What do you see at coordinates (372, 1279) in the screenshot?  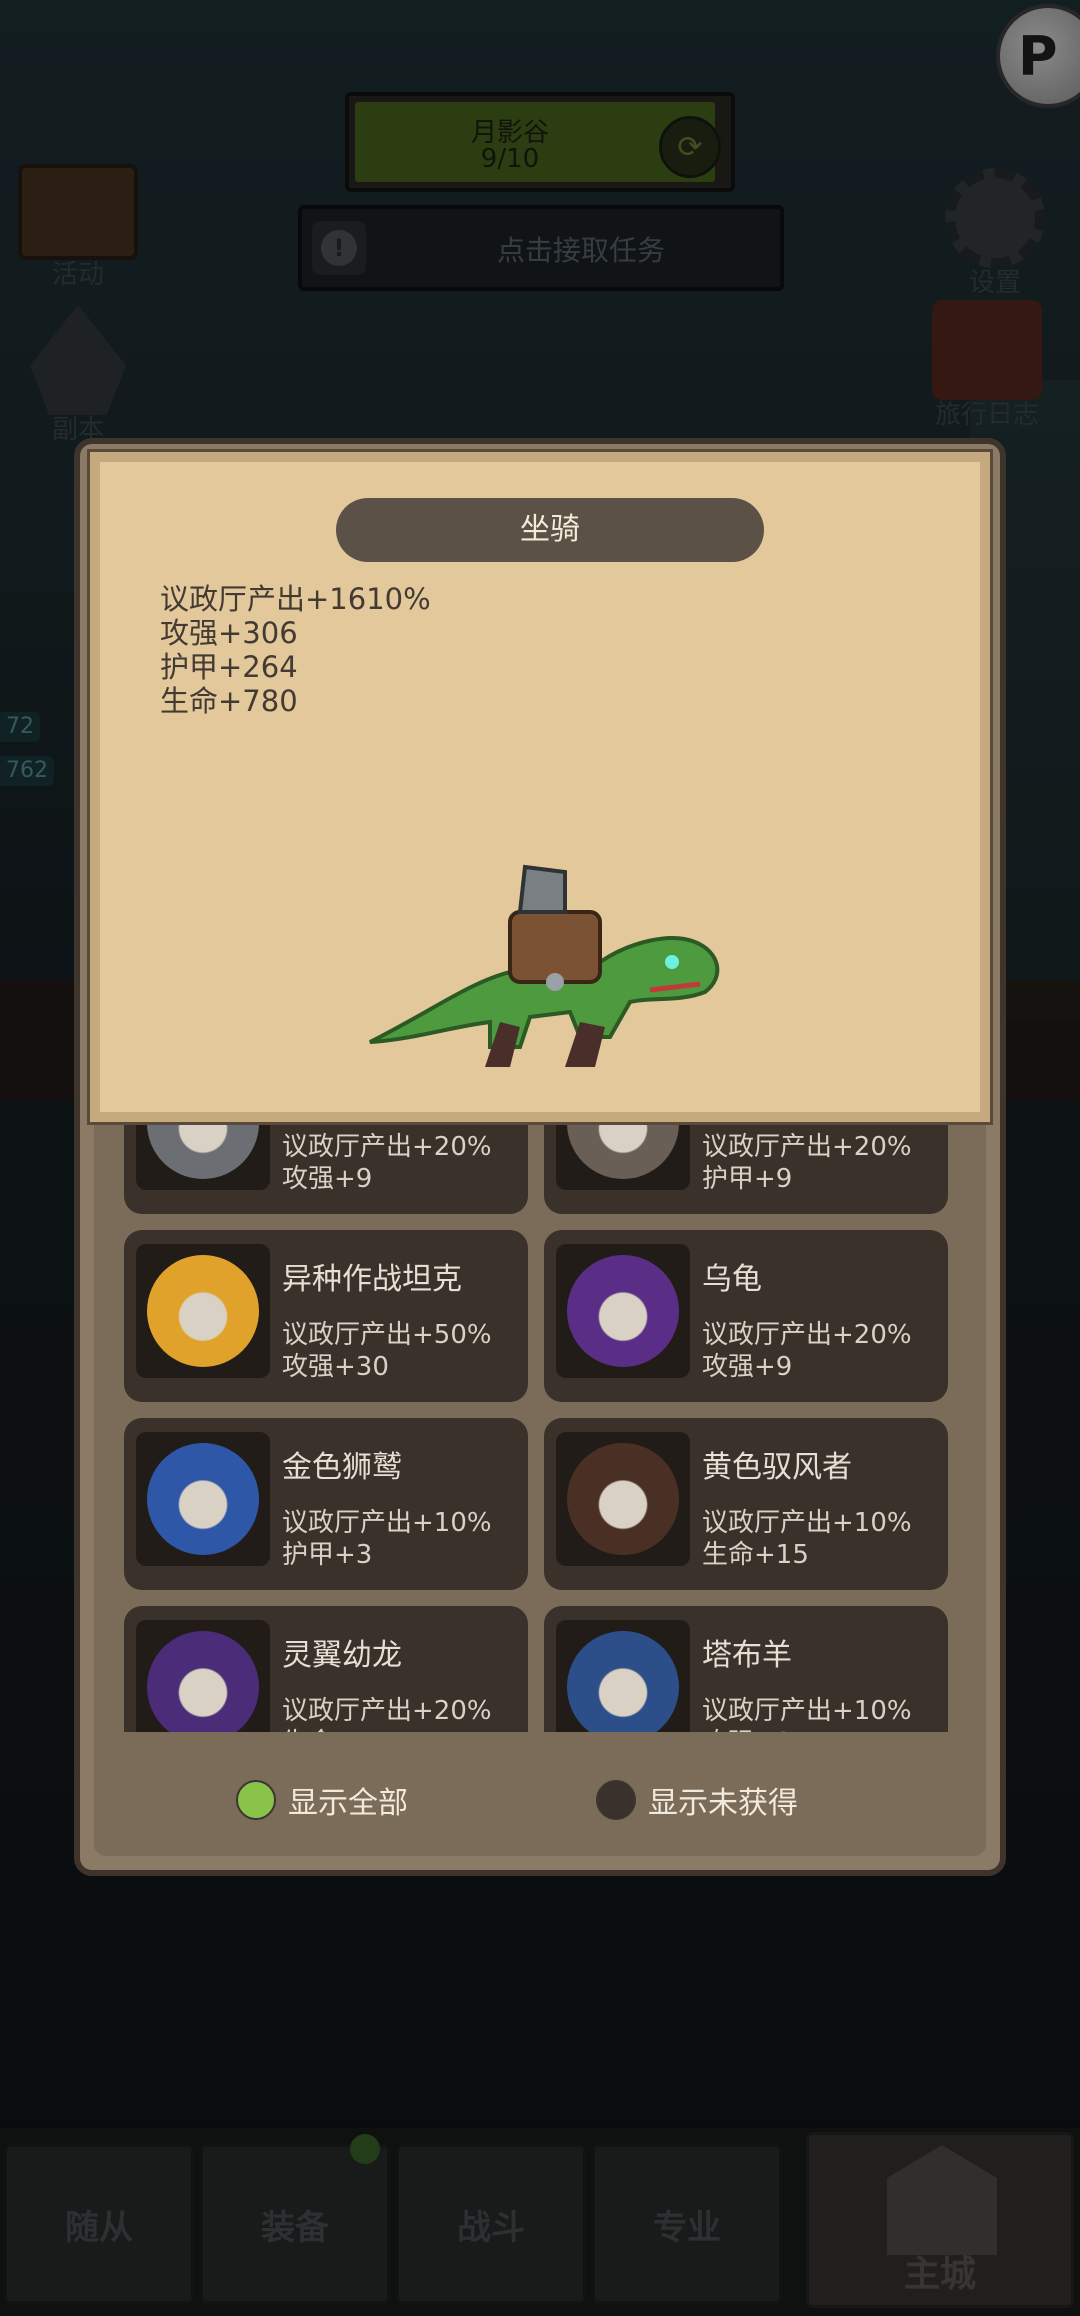 I see `mount-name: 异种作战坦克` at bounding box center [372, 1279].